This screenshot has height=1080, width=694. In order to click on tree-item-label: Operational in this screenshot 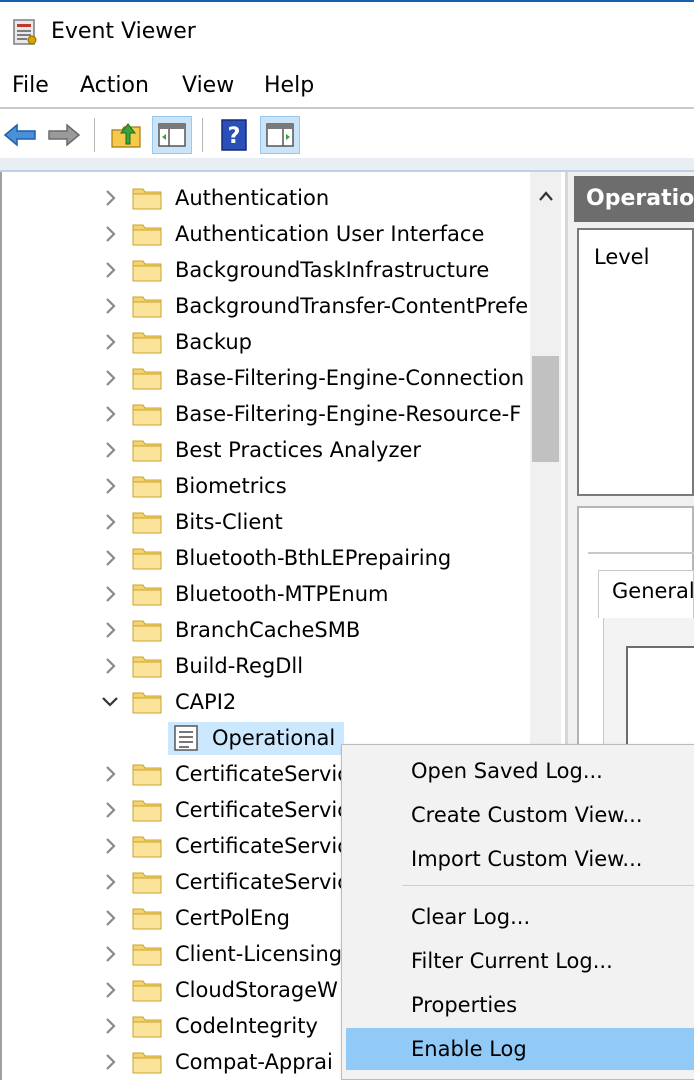, I will do `click(274, 738)`.